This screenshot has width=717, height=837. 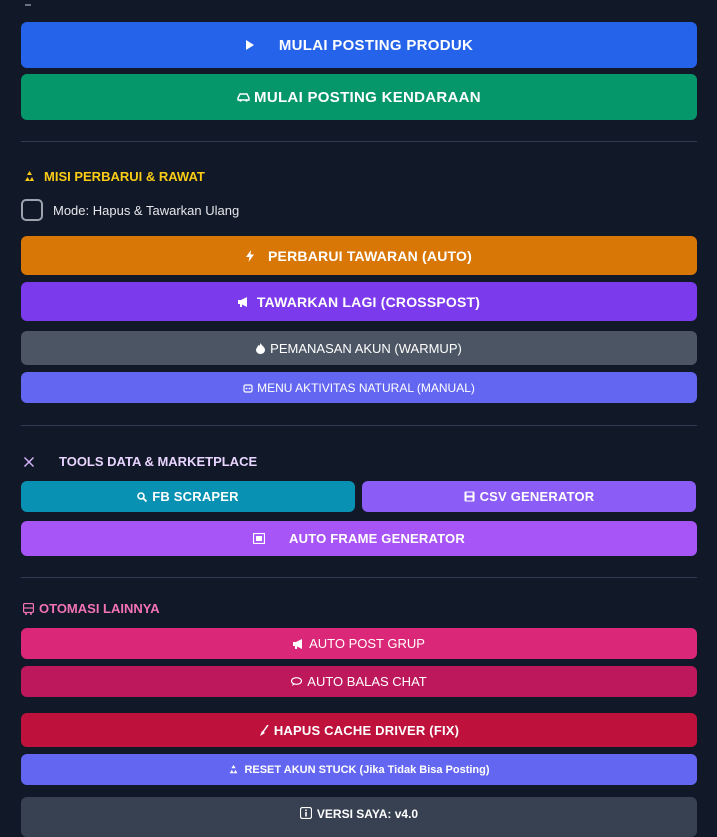 What do you see at coordinates (195, 496) in the screenshot?
I see `fb-scraper-label: FB SCRAPER` at bounding box center [195, 496].